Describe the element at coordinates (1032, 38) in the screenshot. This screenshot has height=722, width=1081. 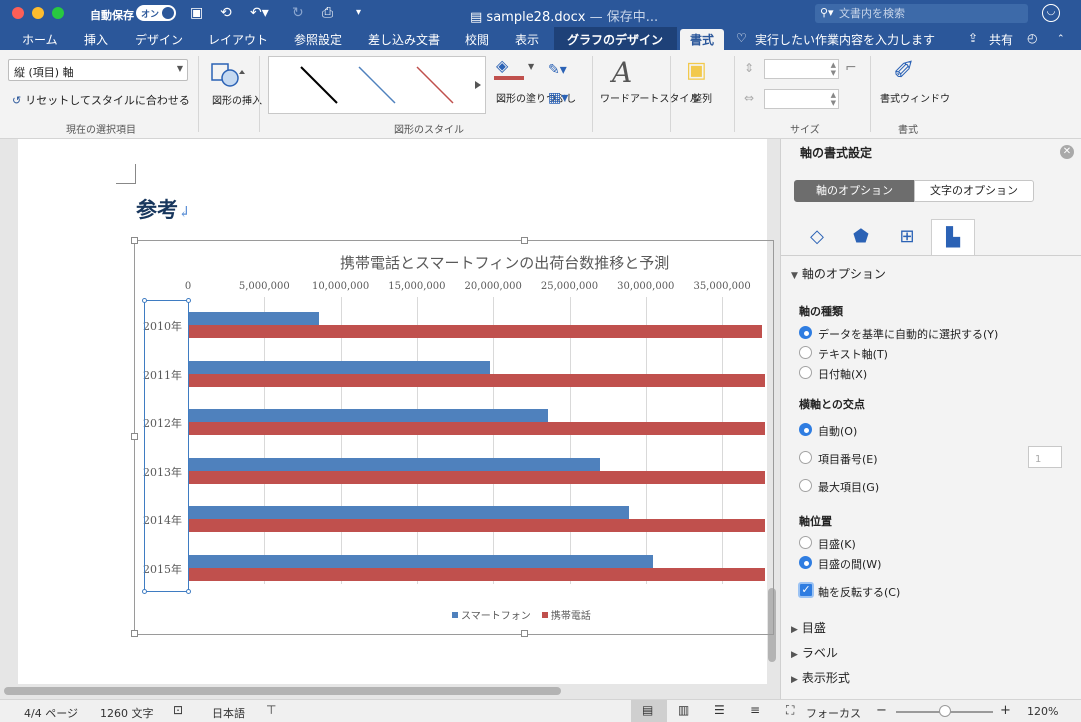
I see `history-icon: ◴` at that location.